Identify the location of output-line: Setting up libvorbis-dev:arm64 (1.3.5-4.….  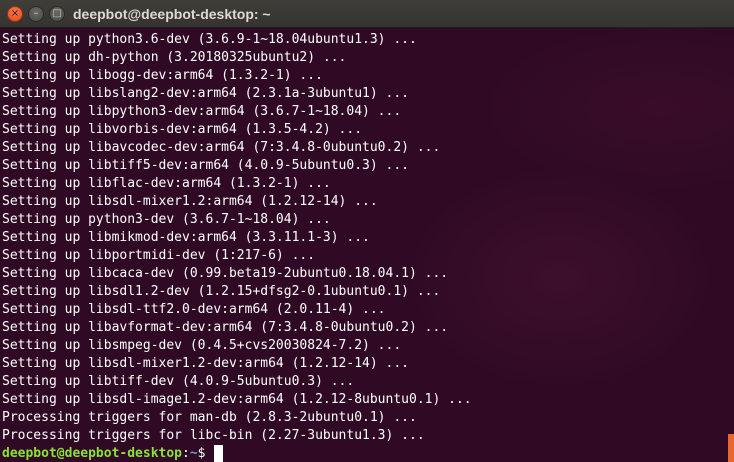
(182, 129).